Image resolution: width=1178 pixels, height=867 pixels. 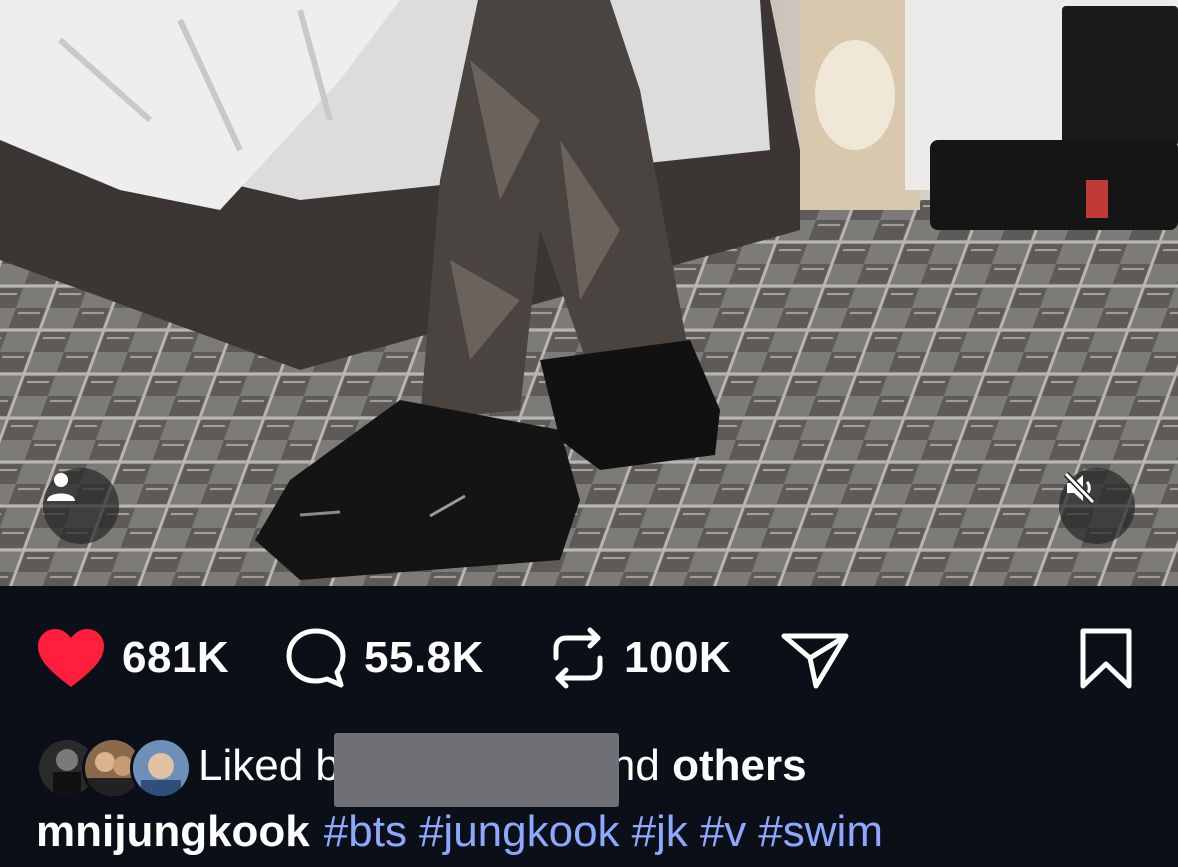 What do you see at coordinates (81, 506) in the screenshot?
I see `tagged-people-button` at bounding box center [81, 506].